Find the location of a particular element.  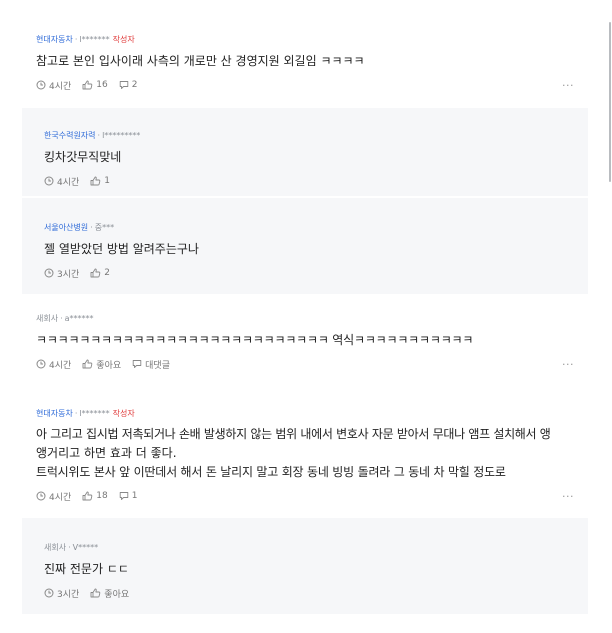

like-button: 18 is located at coordinates (95, 496).